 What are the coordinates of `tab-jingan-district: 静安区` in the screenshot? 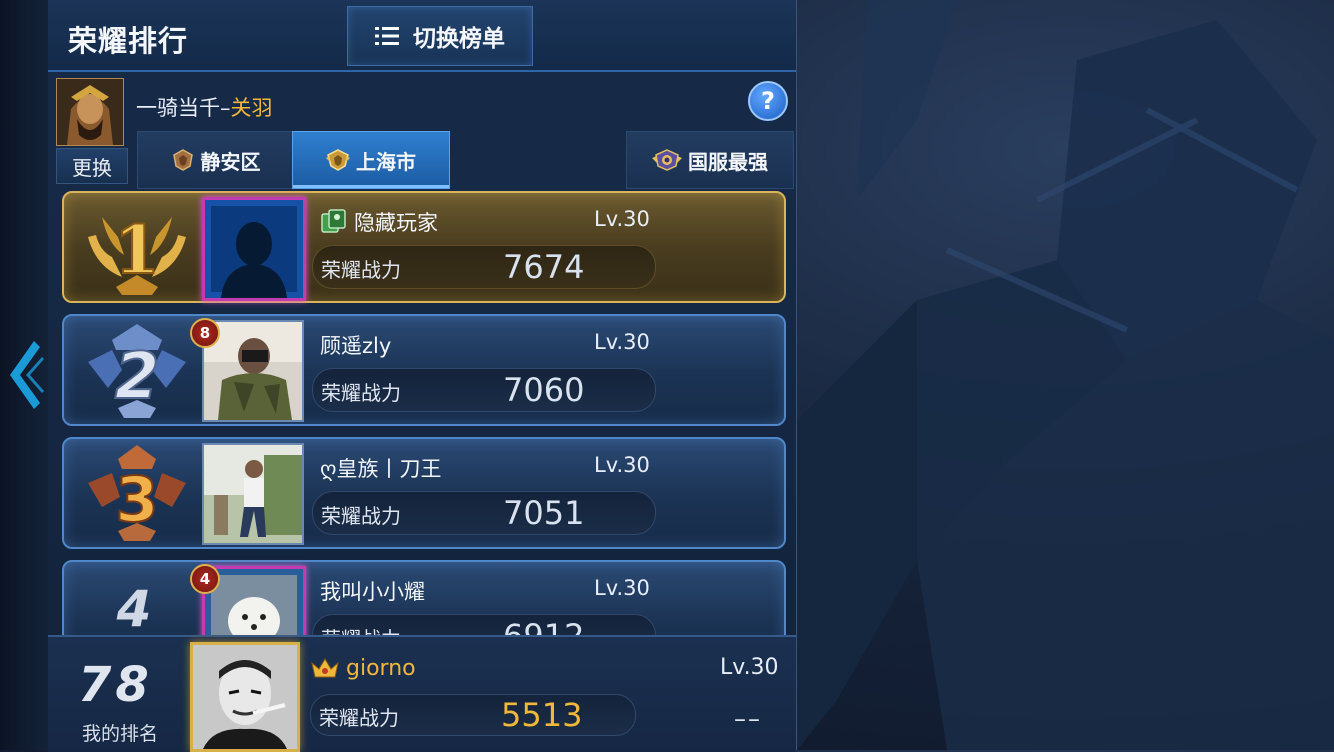 It's located at (215, 160).